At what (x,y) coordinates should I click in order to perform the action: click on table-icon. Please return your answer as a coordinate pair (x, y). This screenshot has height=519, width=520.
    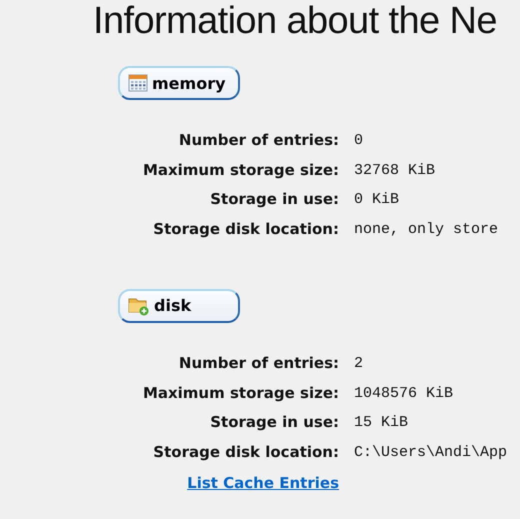
    Looking at the image, I should click on (138, 83).